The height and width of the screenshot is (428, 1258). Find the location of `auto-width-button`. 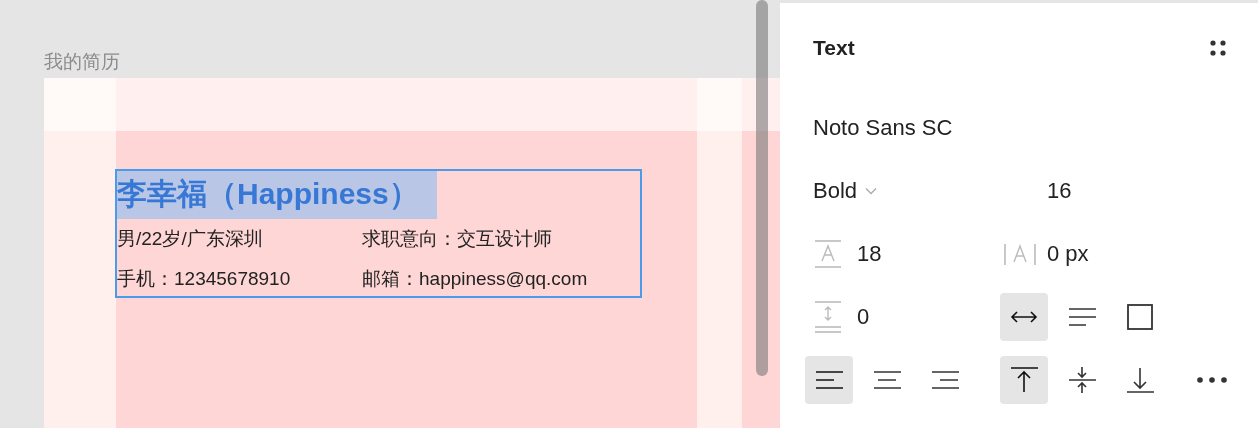

auto-width-button is located at coordinates (1024, 316).